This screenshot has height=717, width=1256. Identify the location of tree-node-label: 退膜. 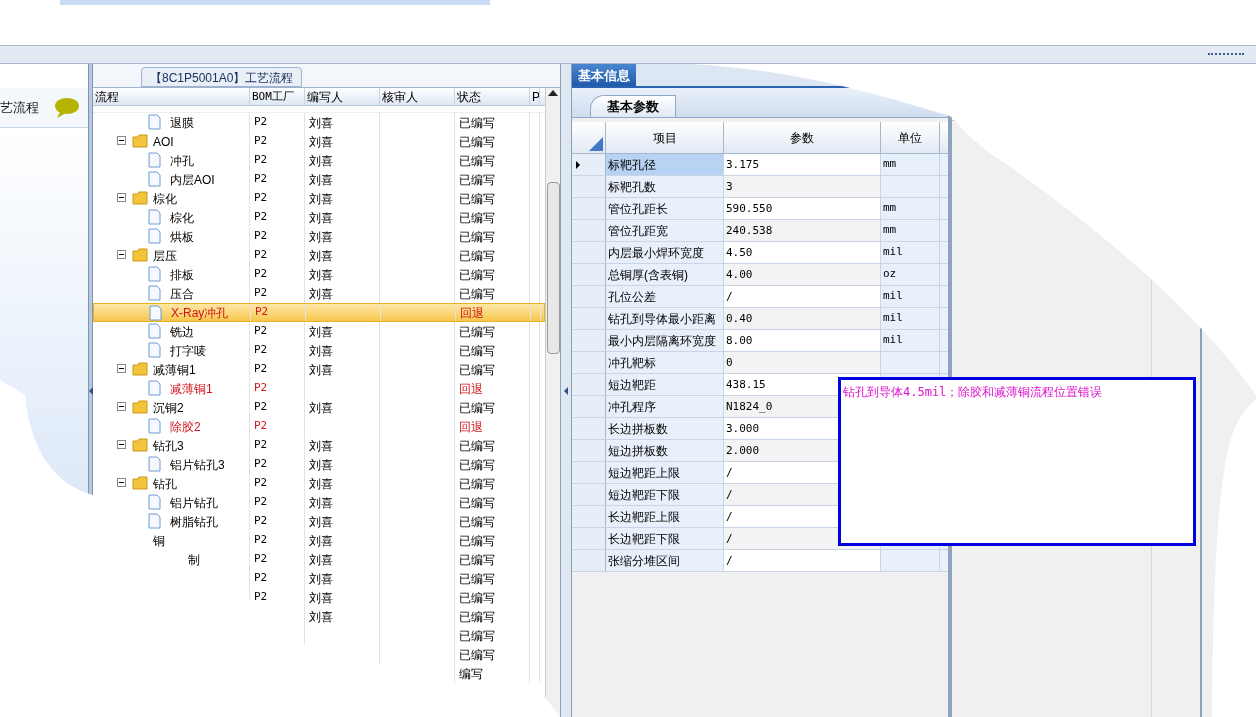
(182, 122).